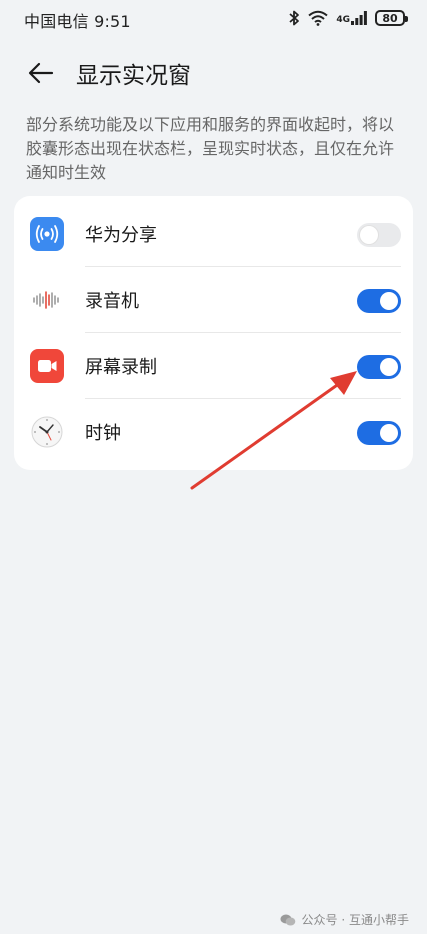 This screenshot has width=427, height=934. Describe the element at coordinates (355, 920) in the screenshot. I see `watermark-text: 公众号 · 互通小帮手` at that location.